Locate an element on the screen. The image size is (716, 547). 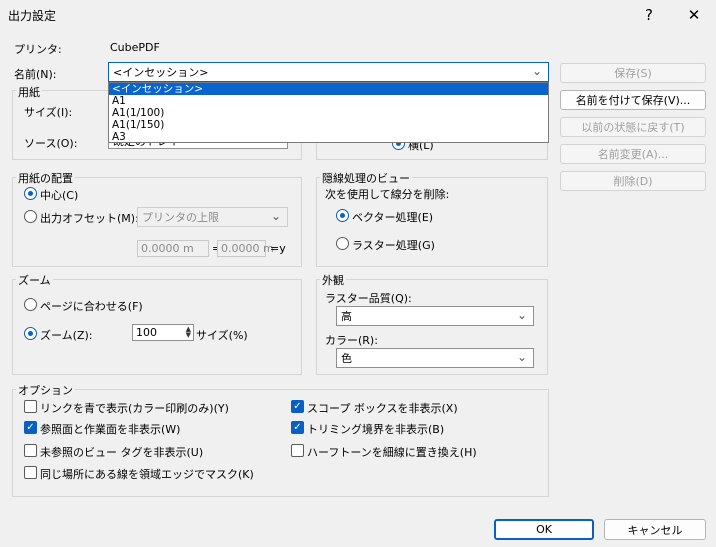
printer-value: CubePDF is located at coordinates (135, 47).